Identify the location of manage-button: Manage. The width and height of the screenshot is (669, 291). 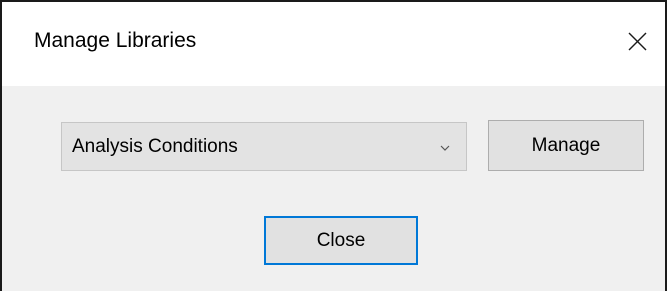
(566, 145).